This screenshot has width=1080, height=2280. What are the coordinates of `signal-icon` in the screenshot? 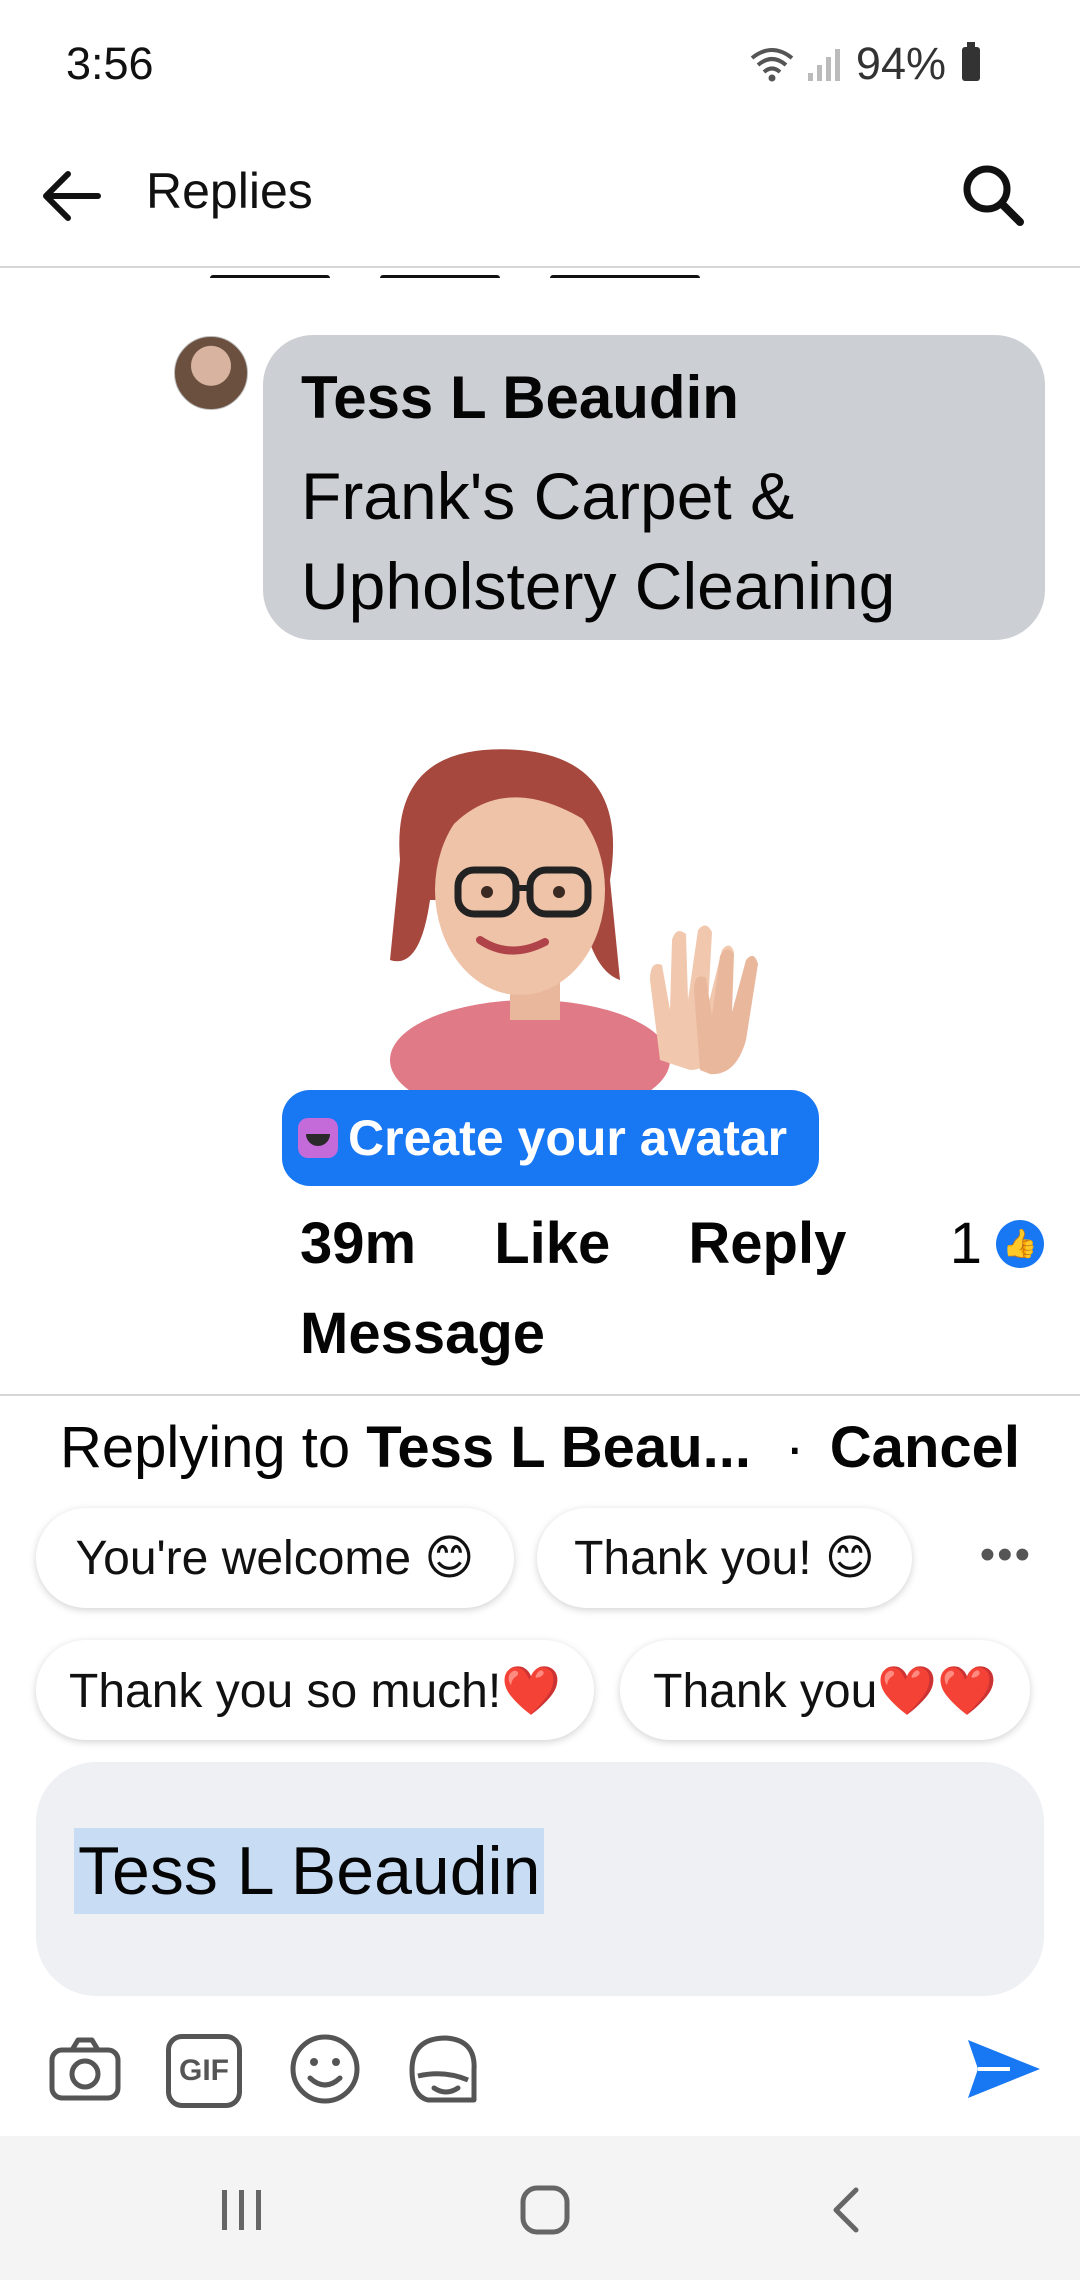 It's located at (823, 65).